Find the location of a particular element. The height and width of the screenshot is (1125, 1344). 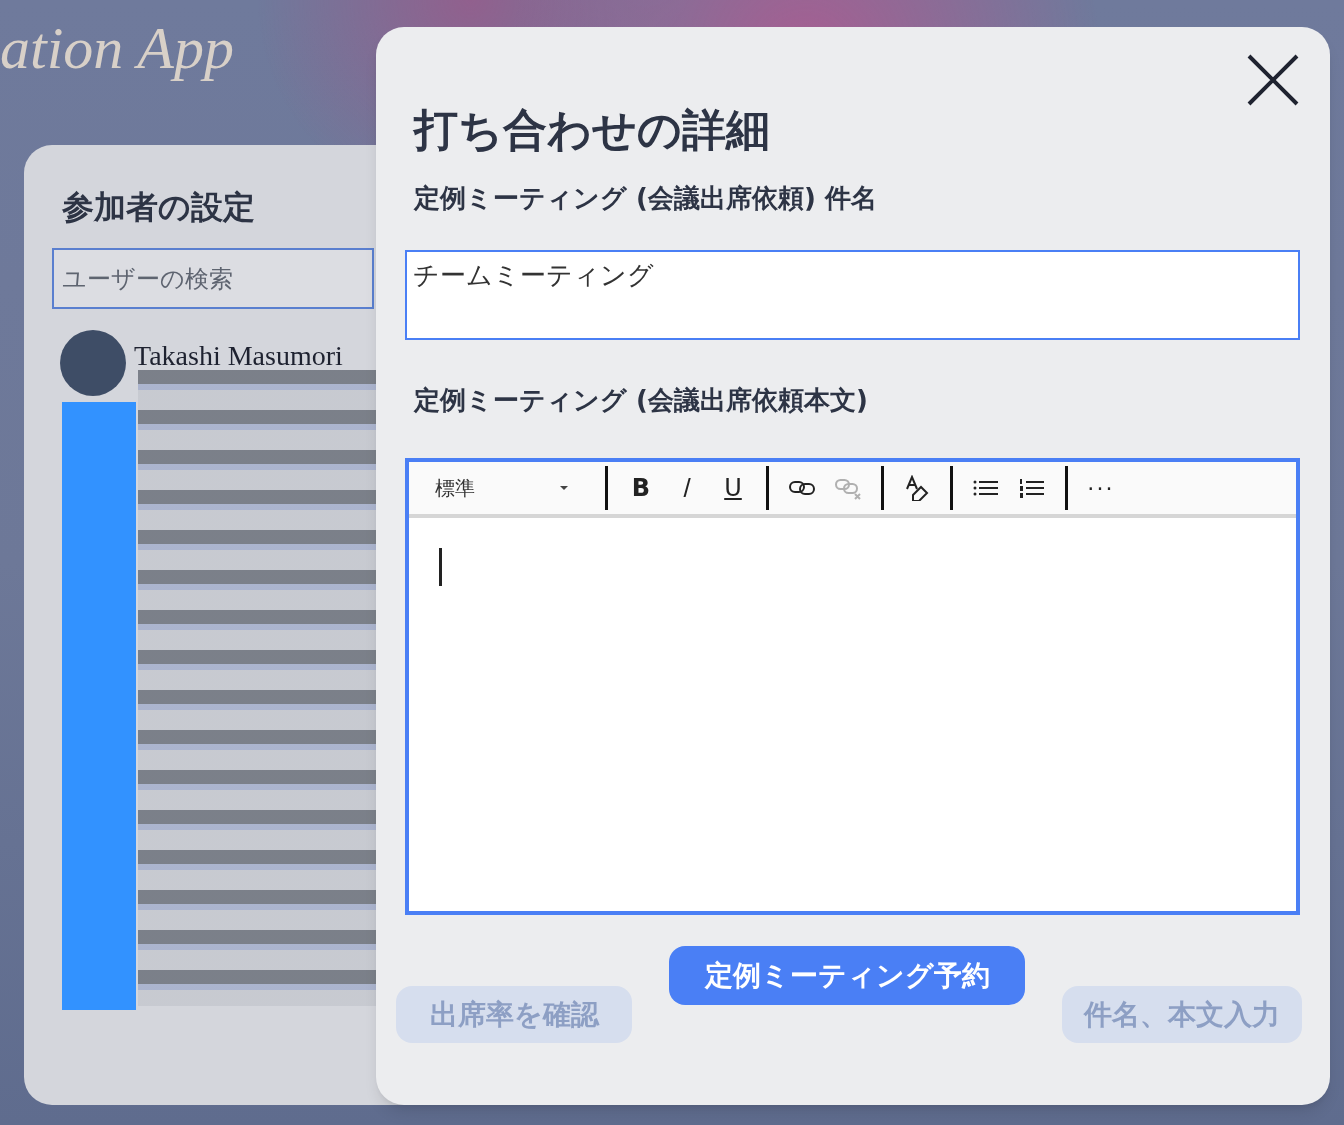

text-cursor is located at coordinates (440, 567).